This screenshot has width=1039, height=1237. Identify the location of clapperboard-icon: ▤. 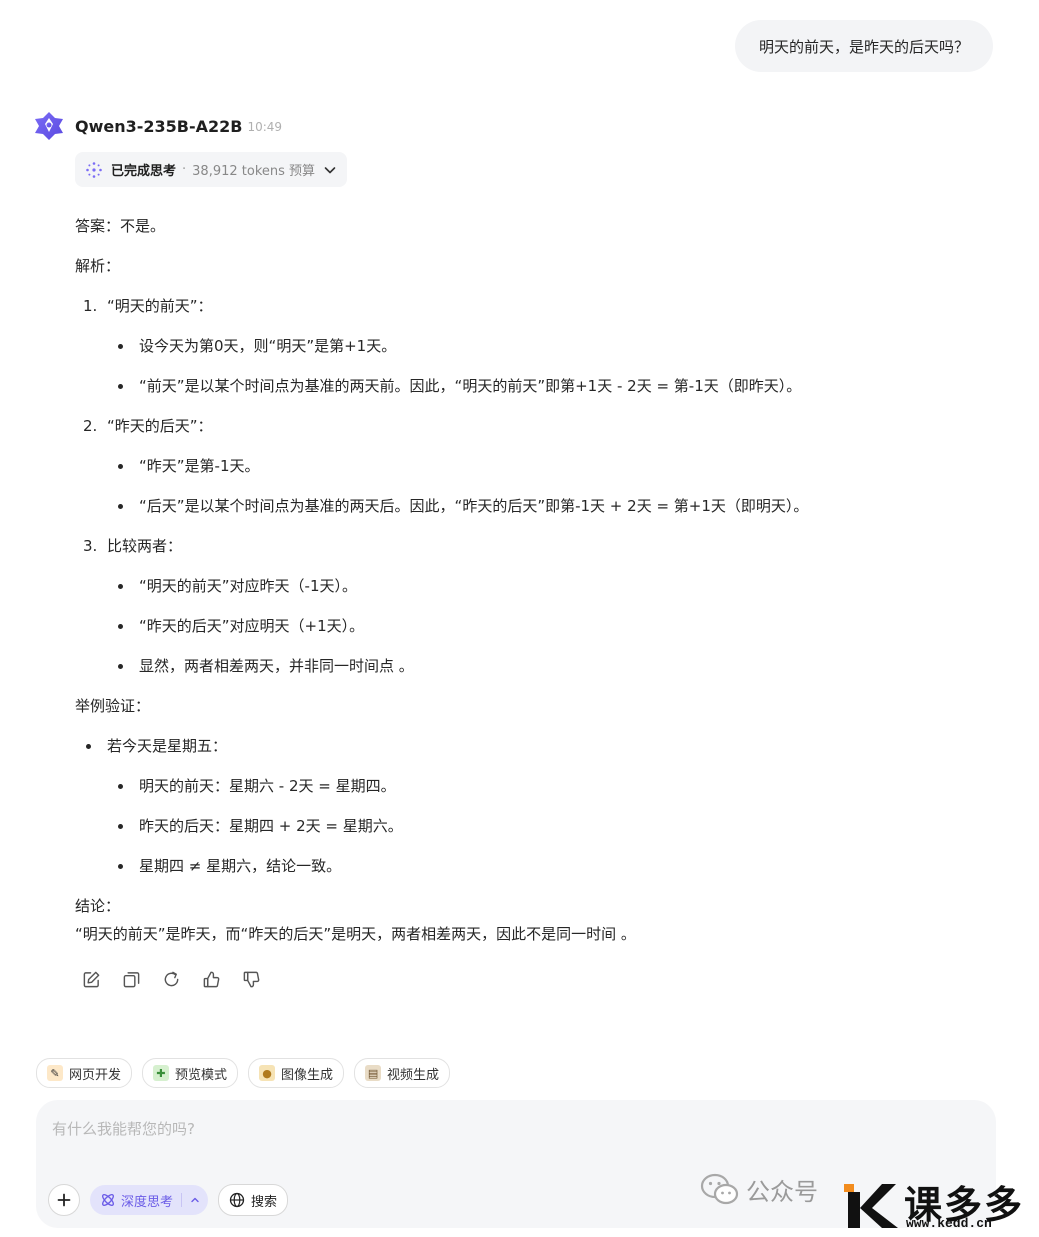
(373, 1073).